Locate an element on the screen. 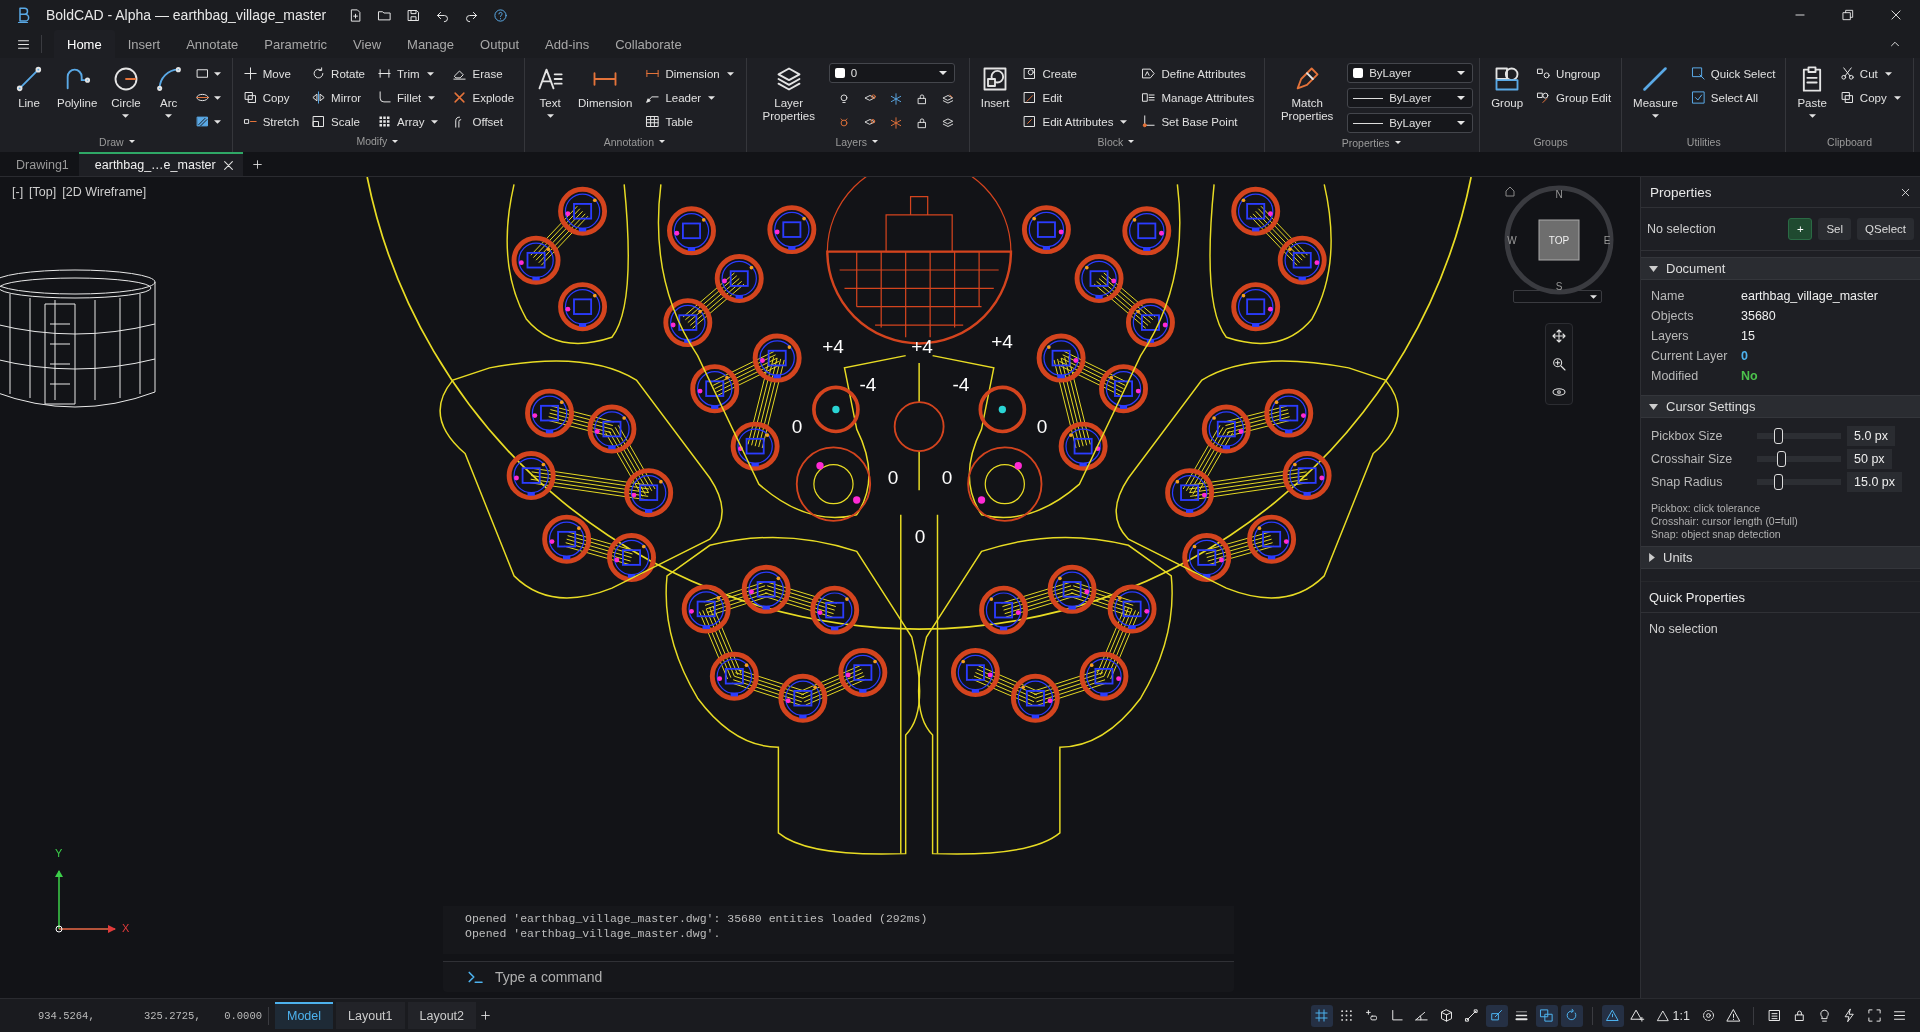  overlap-toggle is located at coordinates (1546, 1015).